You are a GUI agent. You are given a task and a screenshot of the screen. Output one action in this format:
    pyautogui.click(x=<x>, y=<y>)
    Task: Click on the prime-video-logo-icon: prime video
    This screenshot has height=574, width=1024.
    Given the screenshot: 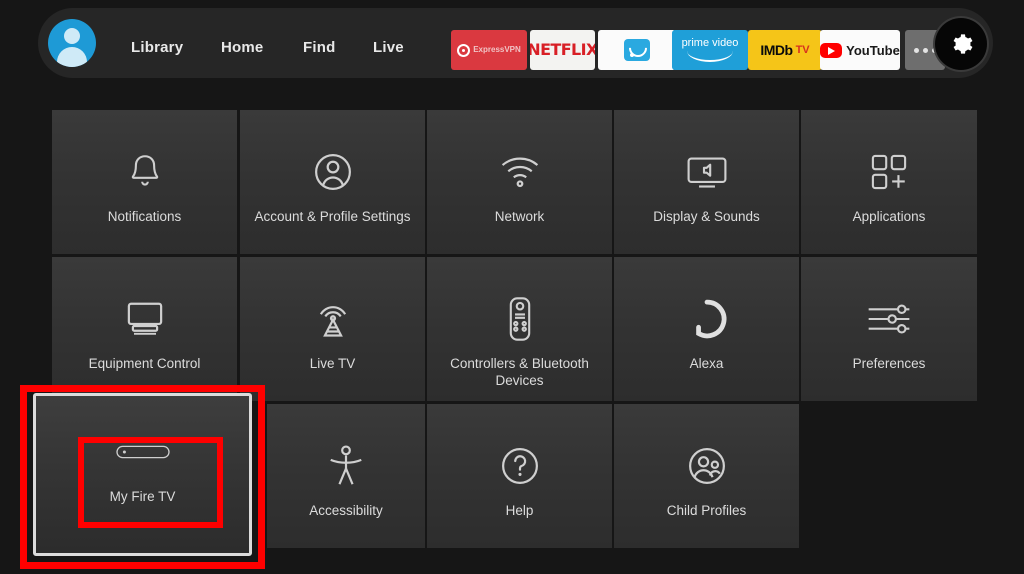 What is the action you would take?
    pyautogui.click(x=710, y=49)
    